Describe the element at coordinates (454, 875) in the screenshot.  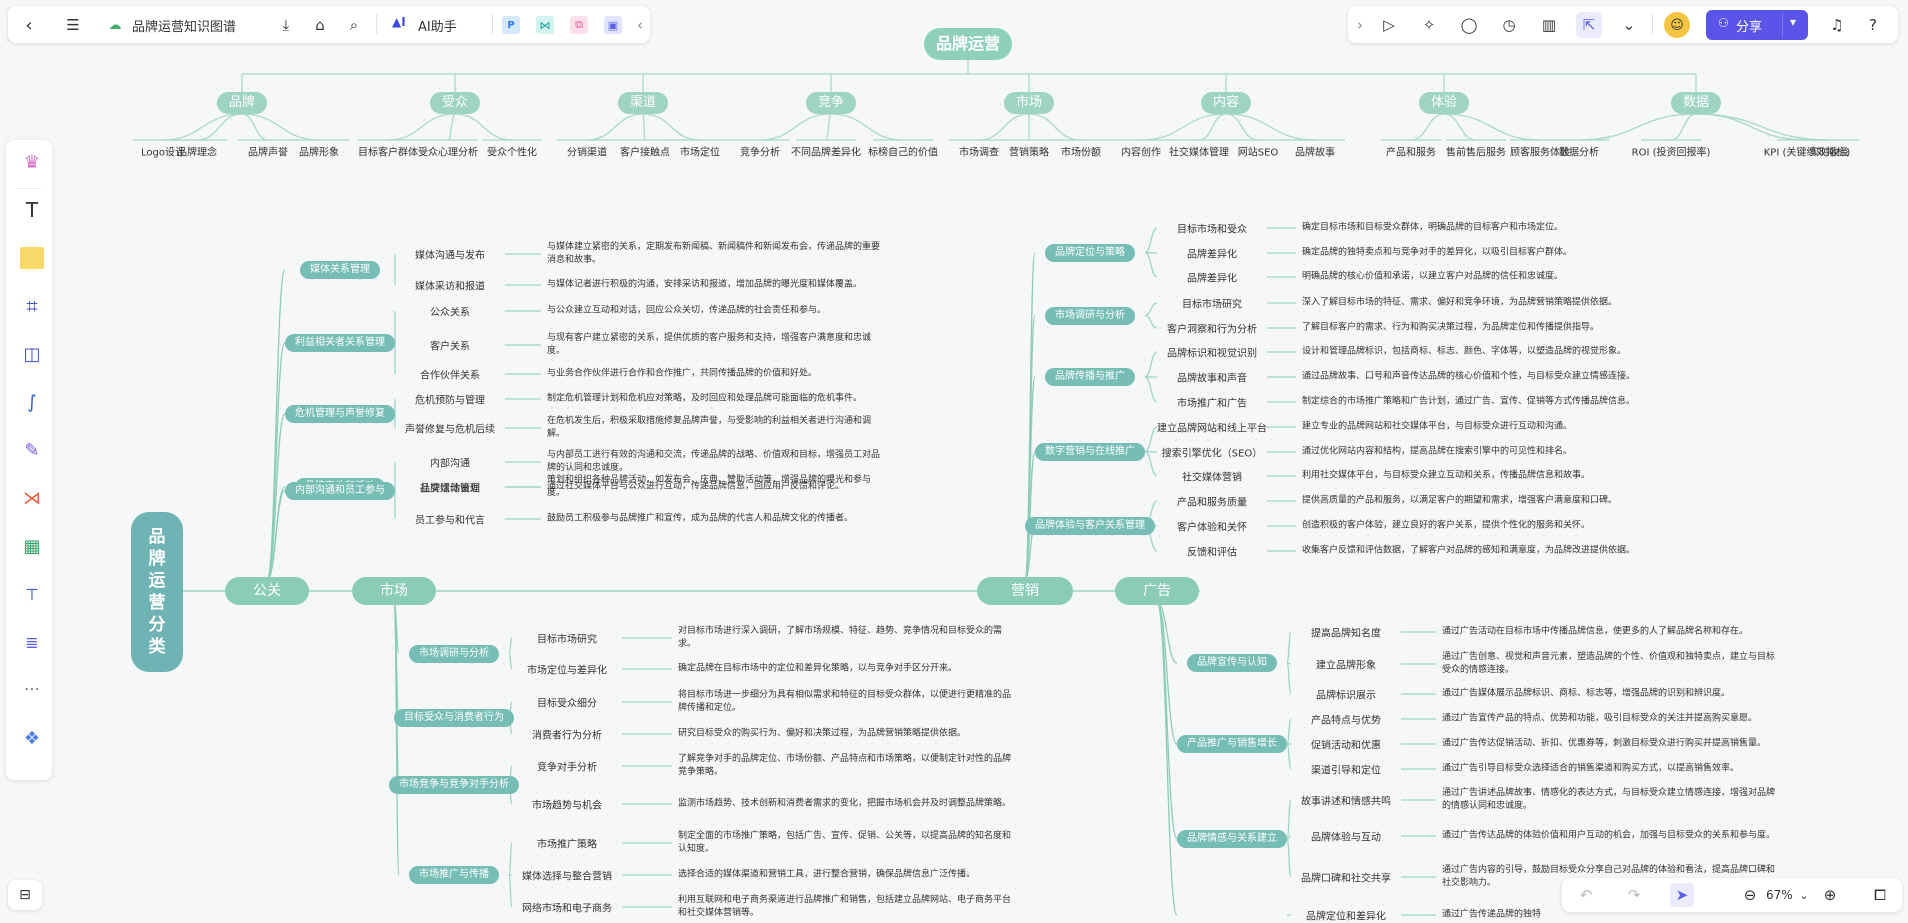
I see `category-node: 市场推广与传播` at that location.